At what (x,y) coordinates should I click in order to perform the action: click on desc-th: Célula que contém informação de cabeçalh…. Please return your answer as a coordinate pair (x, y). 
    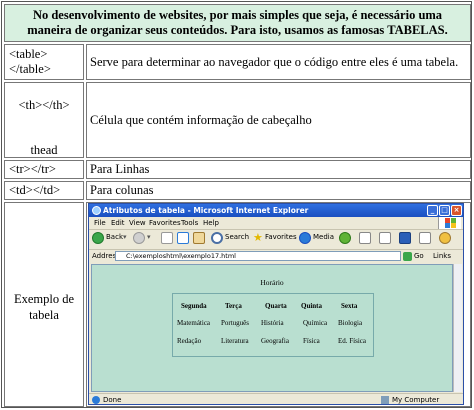
    Looking at the image, I should click on (201, 119).